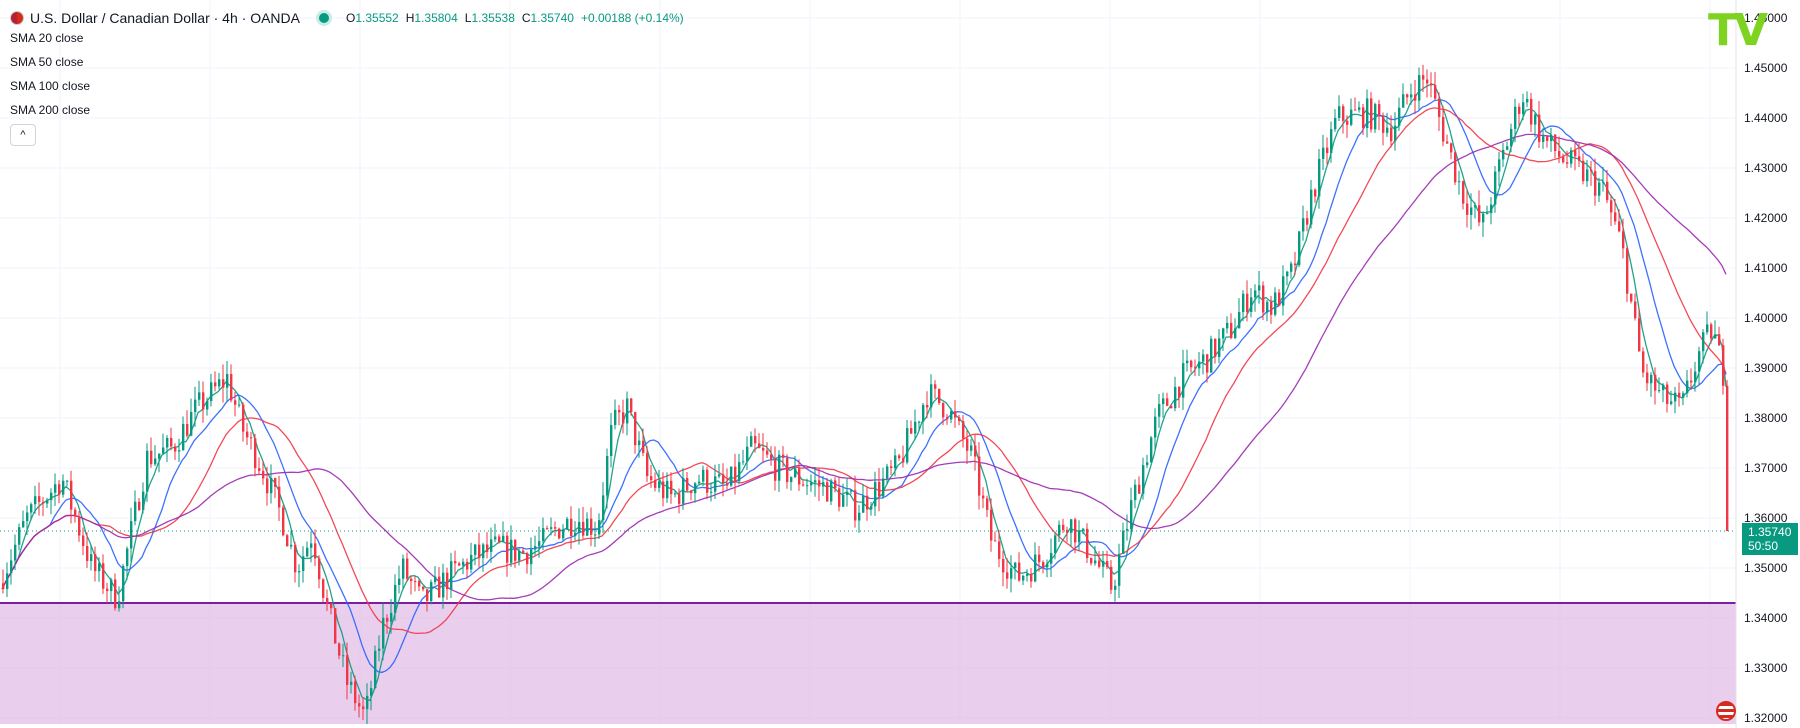  I want to click on indicator-sma200: SMA 200 close, so click(347, 110).